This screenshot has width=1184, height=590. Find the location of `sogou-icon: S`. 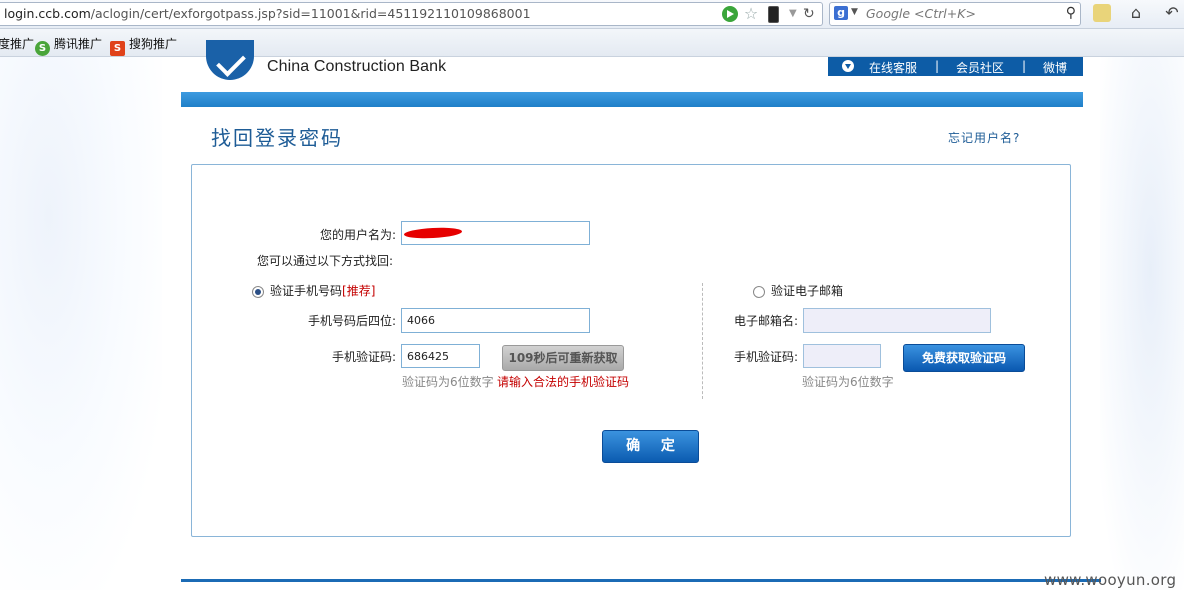

sogou-icon: S is located at coordinates (117, 48).